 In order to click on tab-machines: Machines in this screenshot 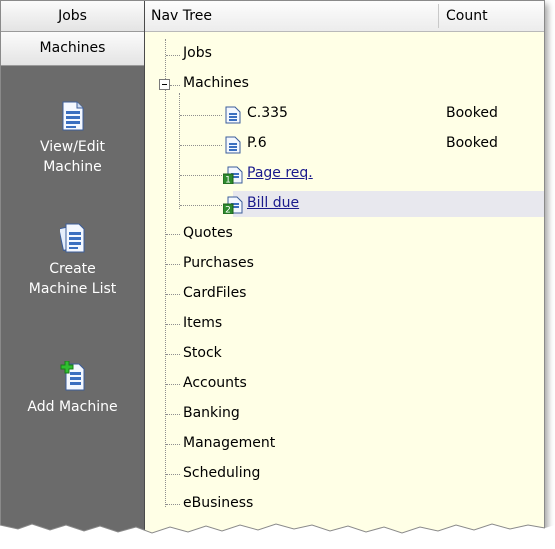, I will do `click(72, 49)`.